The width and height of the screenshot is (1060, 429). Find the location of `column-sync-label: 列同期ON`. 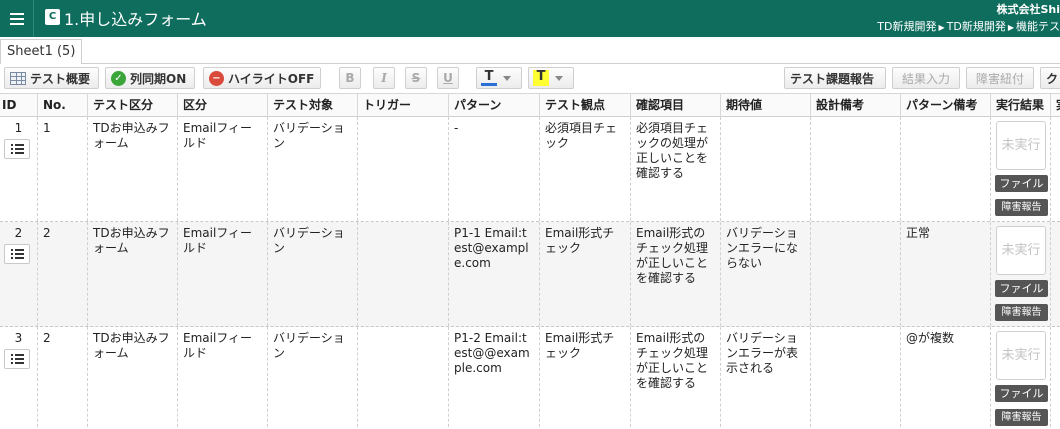

column-sync-label: 列同期ON is located at coordinates (158, 78).